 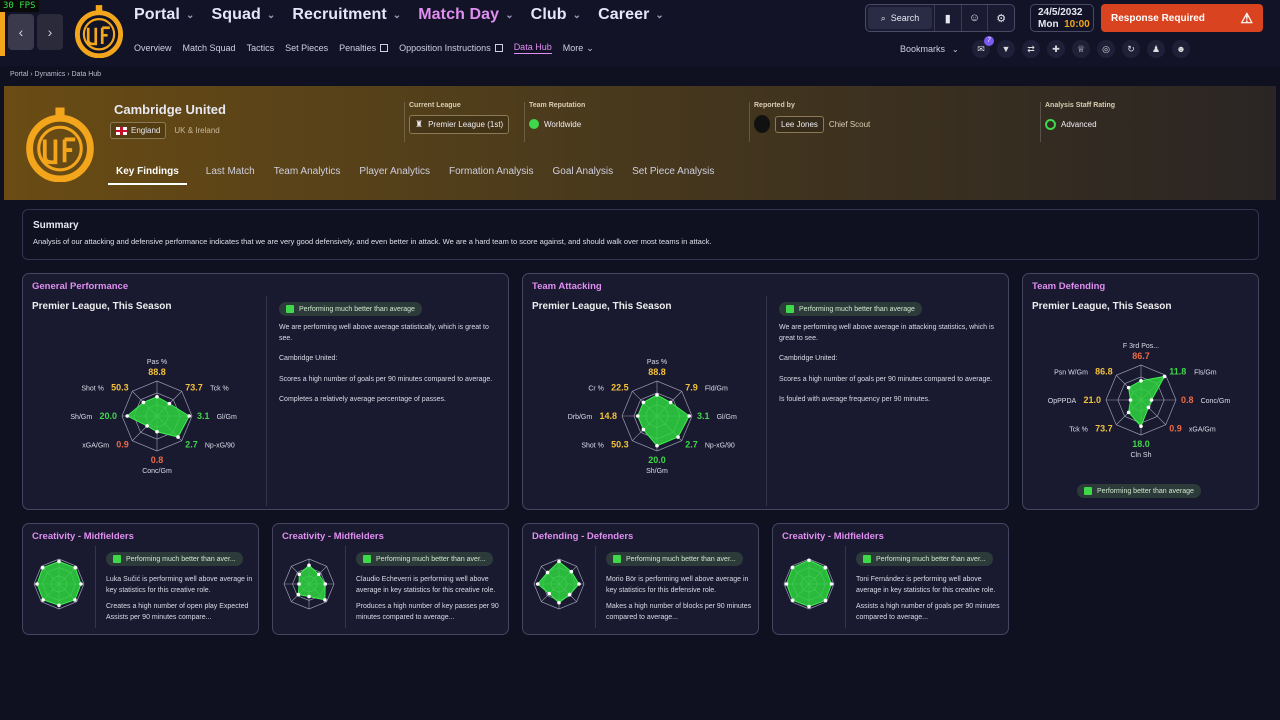 What do you see at coordinates (451, 48) in the screenshot?
I see `subnav-opposition-instructions: Opposition Instructions` at bounding box center [451, 48].